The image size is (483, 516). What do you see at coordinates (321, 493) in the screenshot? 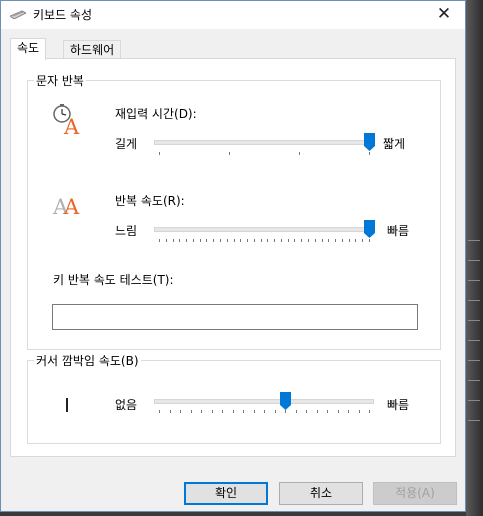
I see `cancel-button: 취소` at bounding box center [321, 493].